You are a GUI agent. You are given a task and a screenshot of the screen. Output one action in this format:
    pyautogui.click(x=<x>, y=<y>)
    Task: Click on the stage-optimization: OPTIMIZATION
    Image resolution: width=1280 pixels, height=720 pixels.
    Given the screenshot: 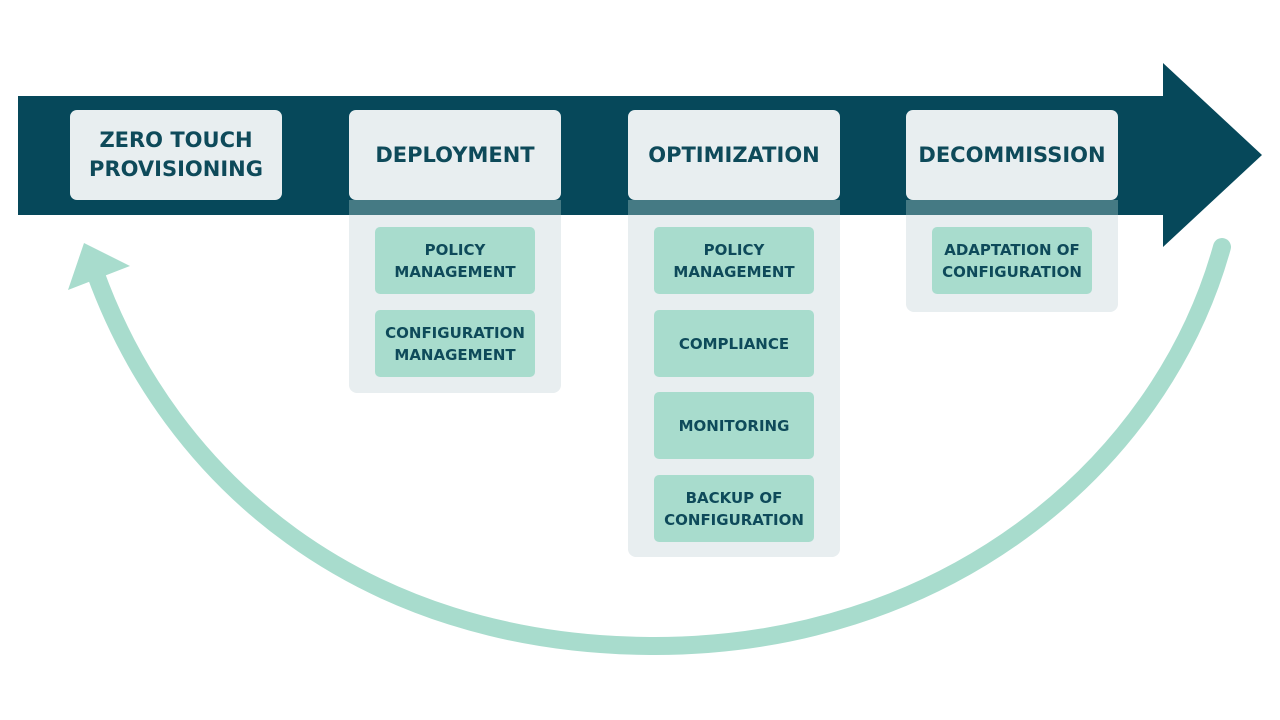 What is the action you would take?
    pyautogui.click(x=734, y=155)
    